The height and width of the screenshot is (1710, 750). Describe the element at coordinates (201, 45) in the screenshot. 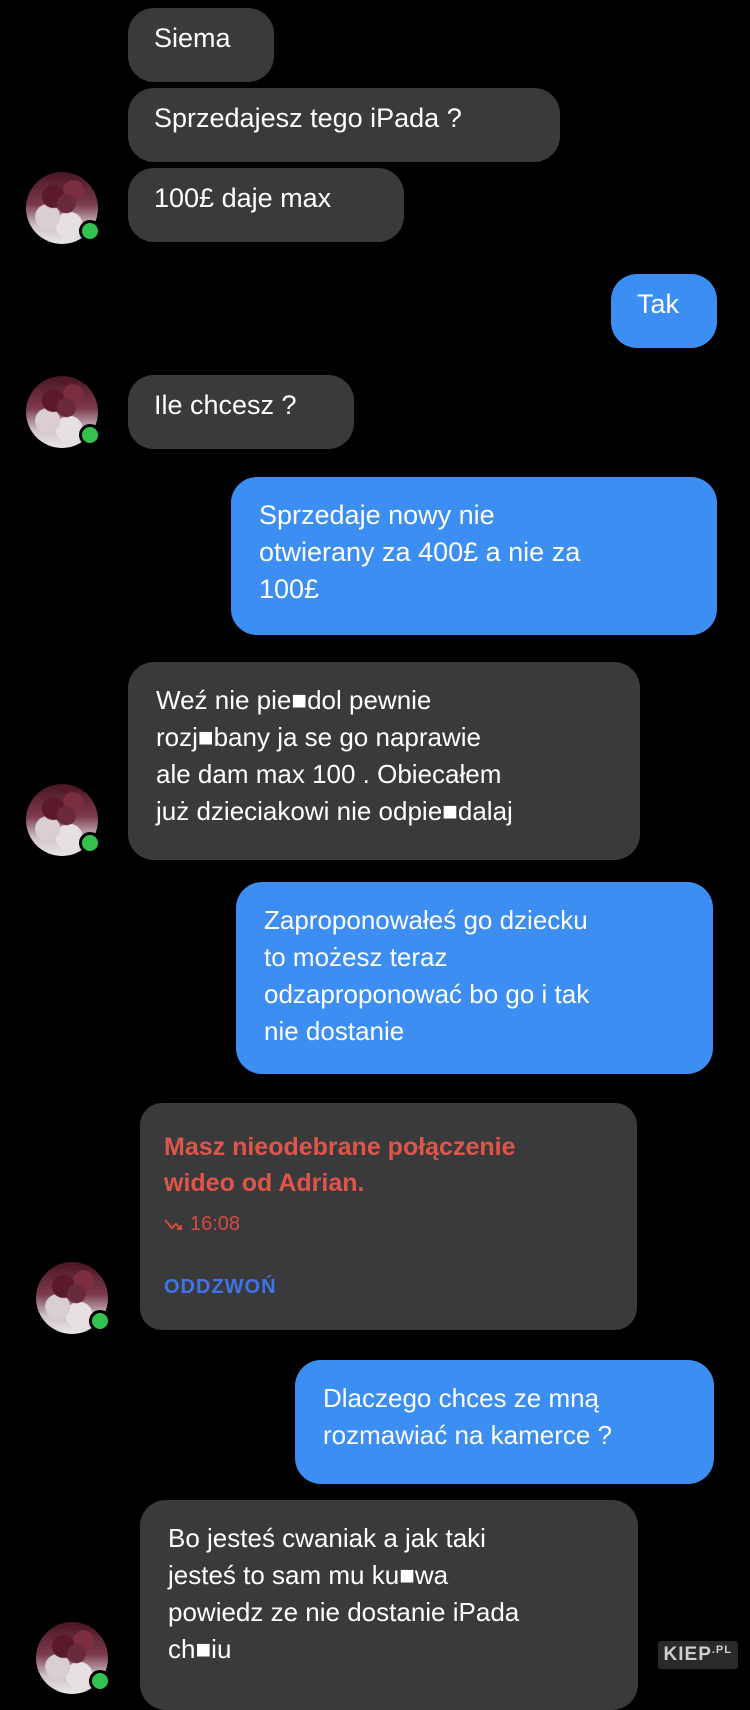

I see `message-bubble-incoming: Siema` at that location.